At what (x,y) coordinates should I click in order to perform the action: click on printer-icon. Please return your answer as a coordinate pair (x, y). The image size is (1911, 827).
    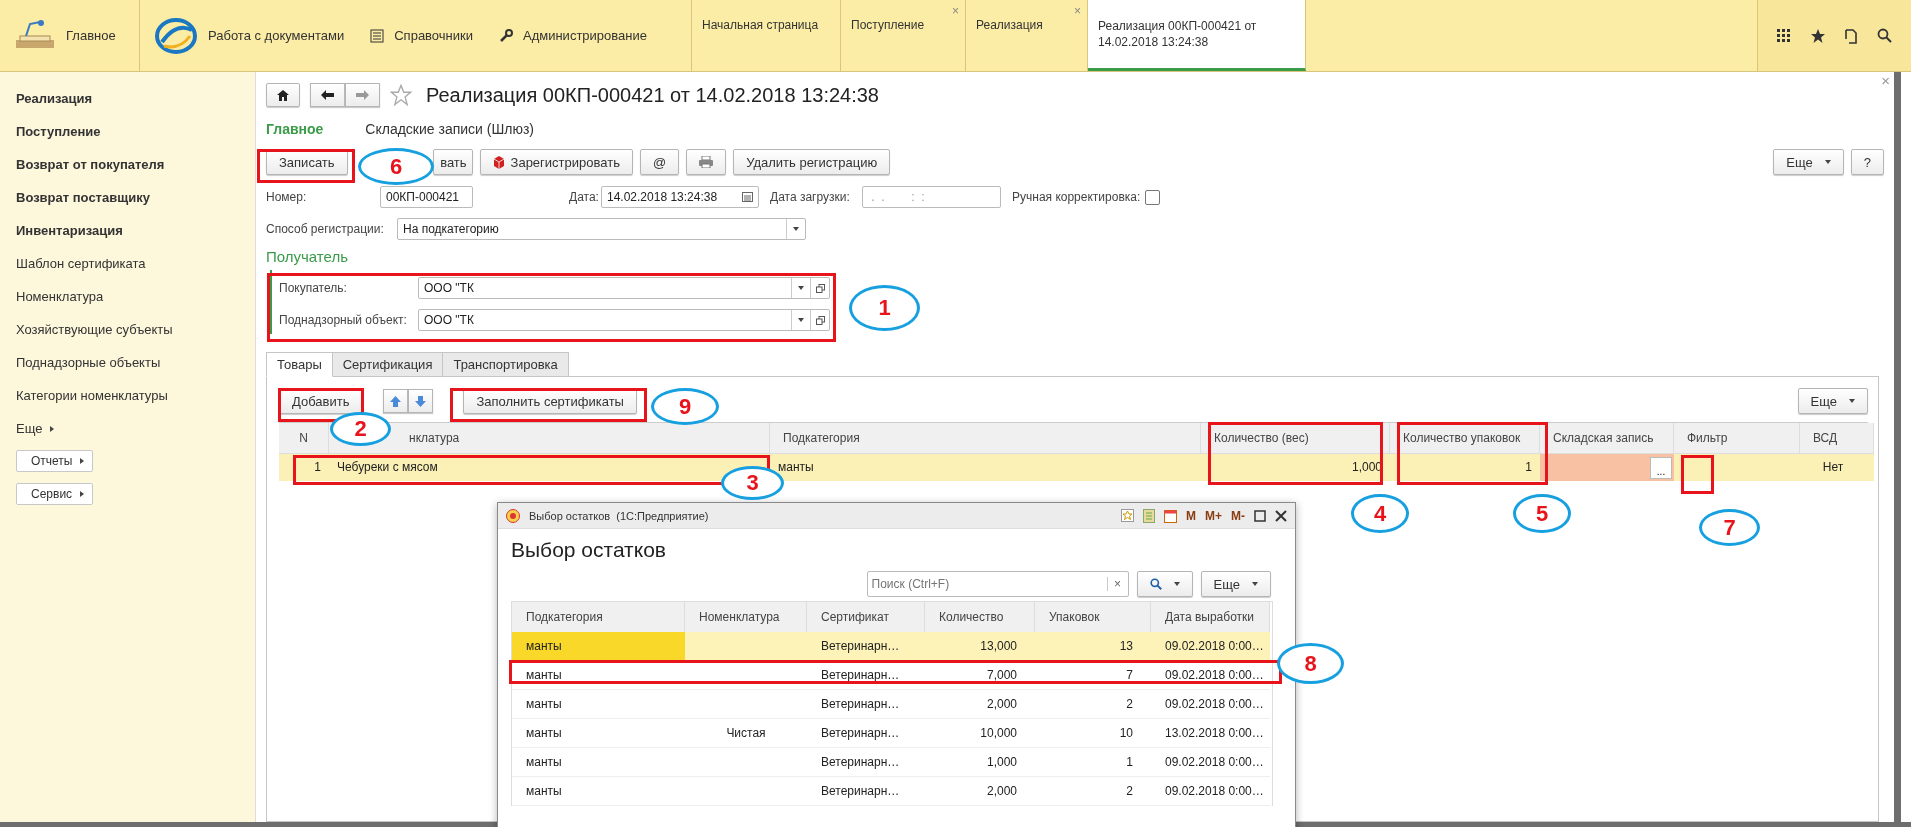
    Looking at the image, I should click on (706, 162).